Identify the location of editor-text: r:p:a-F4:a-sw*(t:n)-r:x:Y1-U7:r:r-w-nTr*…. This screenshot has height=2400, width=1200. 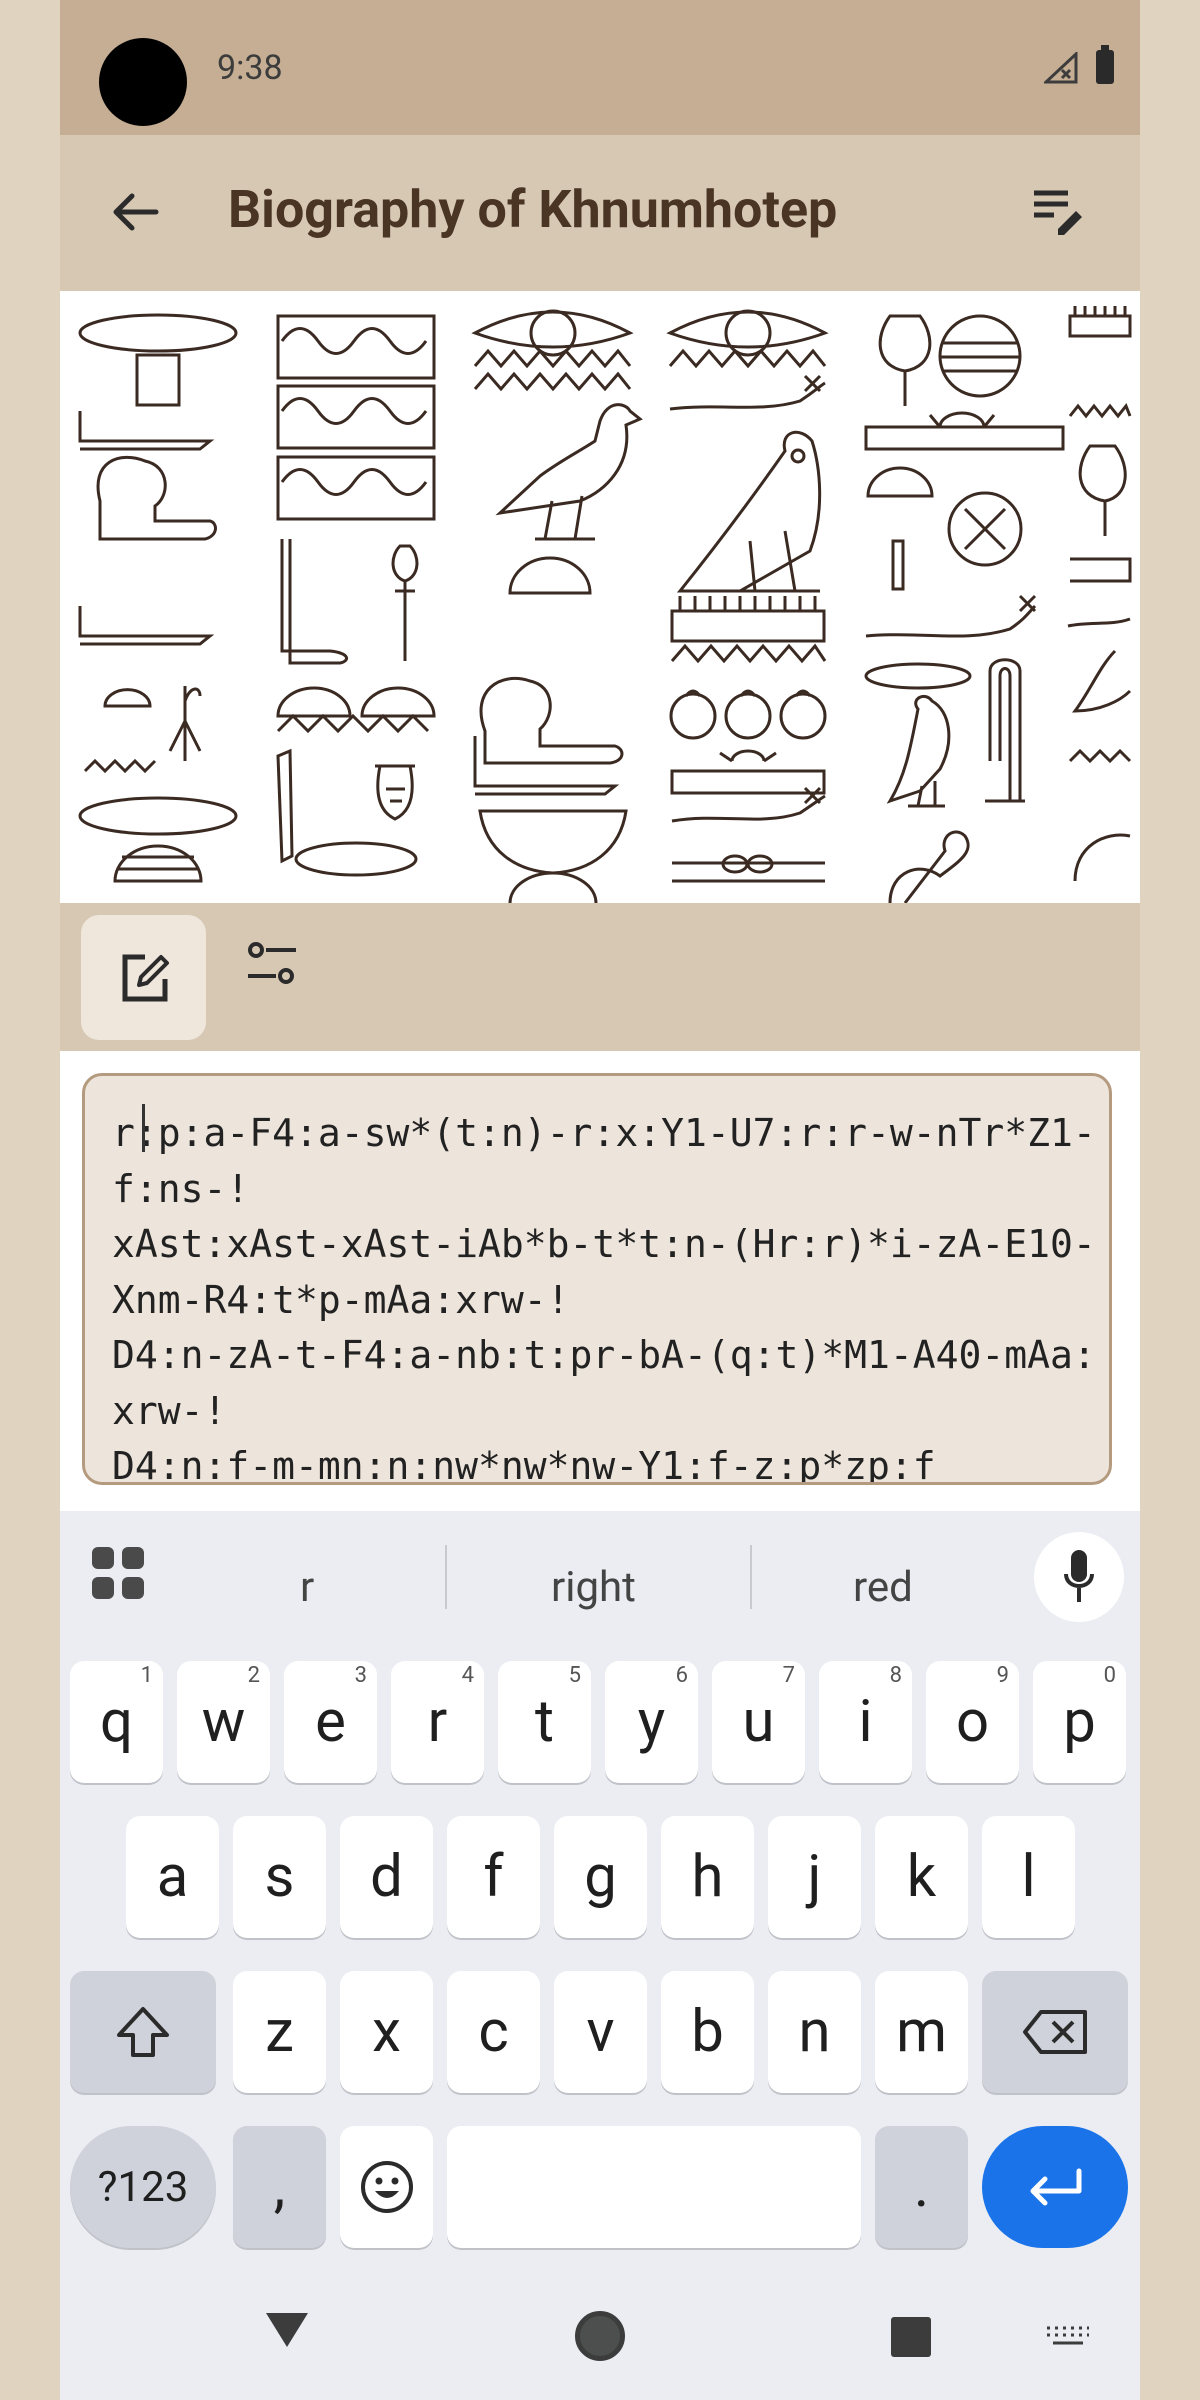
(607, 1294).